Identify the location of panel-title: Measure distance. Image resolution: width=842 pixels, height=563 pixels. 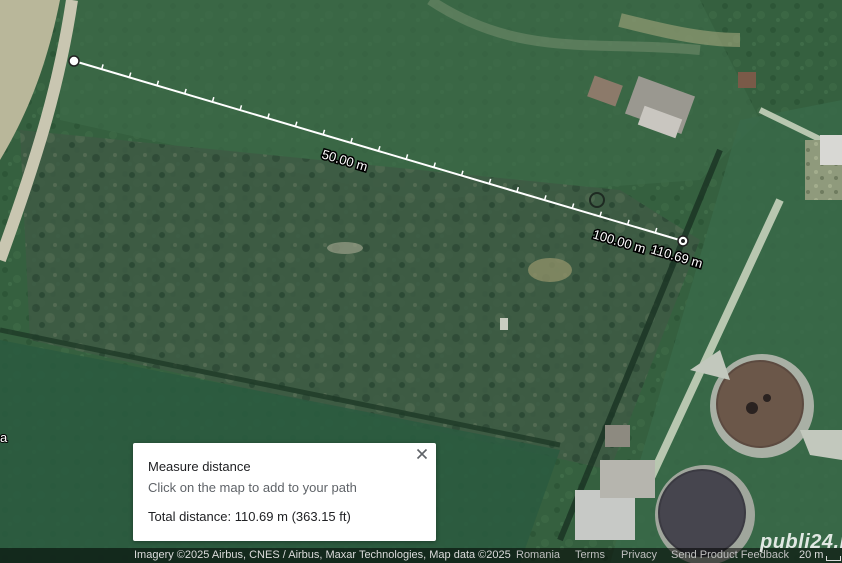
(199, 466).